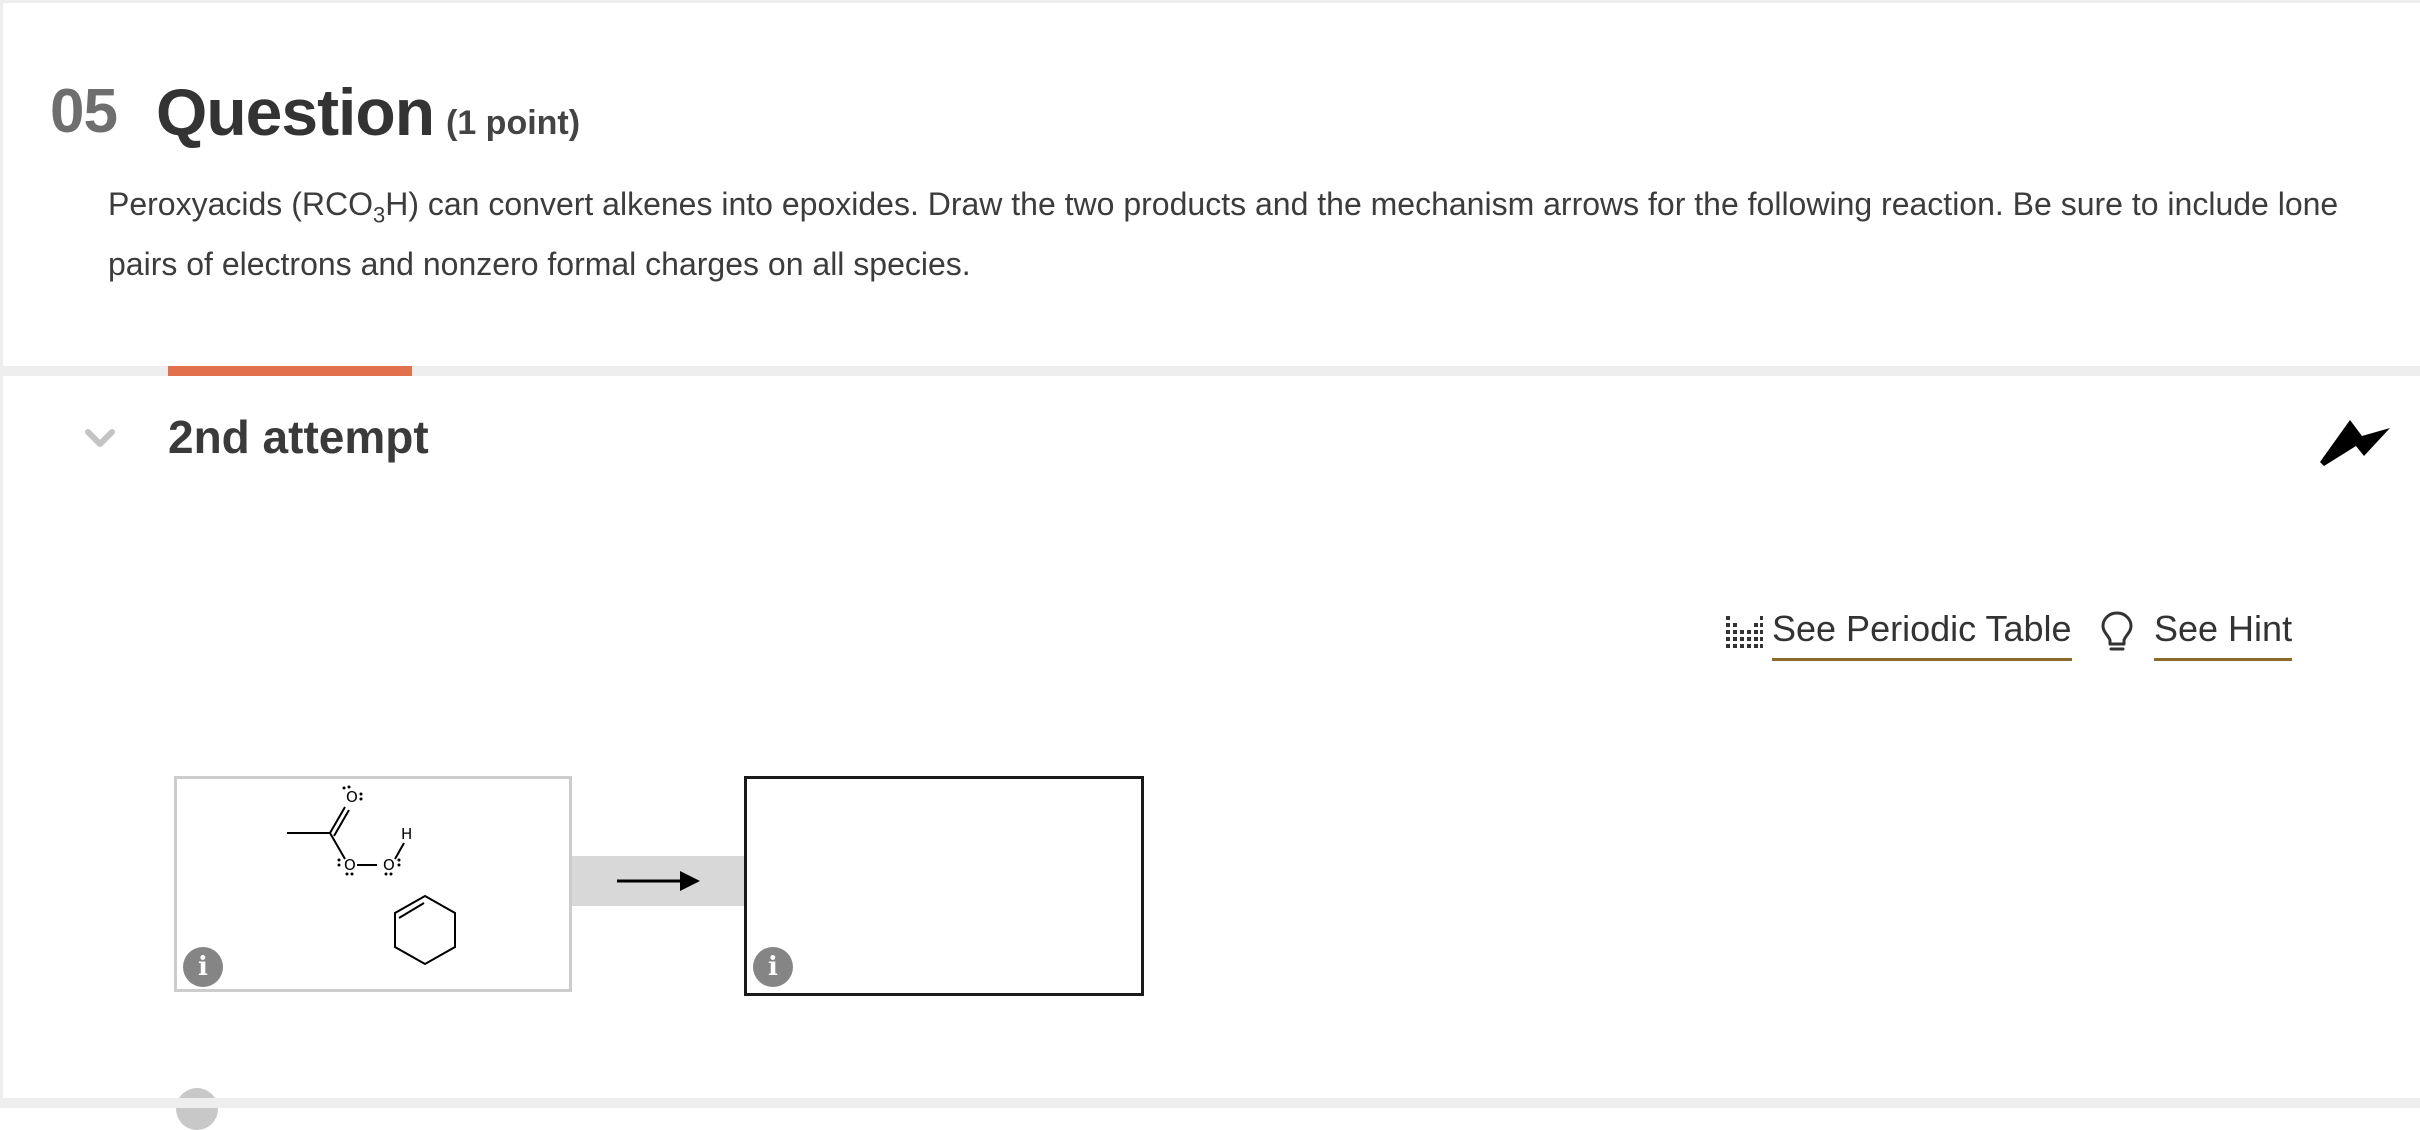 The image size is (2420, 1130). Describe the element at coordinates (350, 865) in the screenshot. I see `ester-oxygen-label: O` at that location.